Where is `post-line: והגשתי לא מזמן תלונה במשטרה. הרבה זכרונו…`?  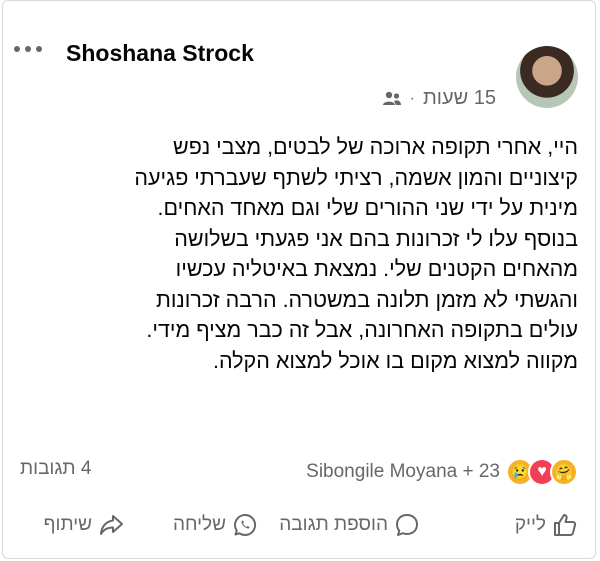 post-line: והגשתי לא מזמן תלונה במשטרה. הרבה זכרונו… is located at coordinates (366, 299).